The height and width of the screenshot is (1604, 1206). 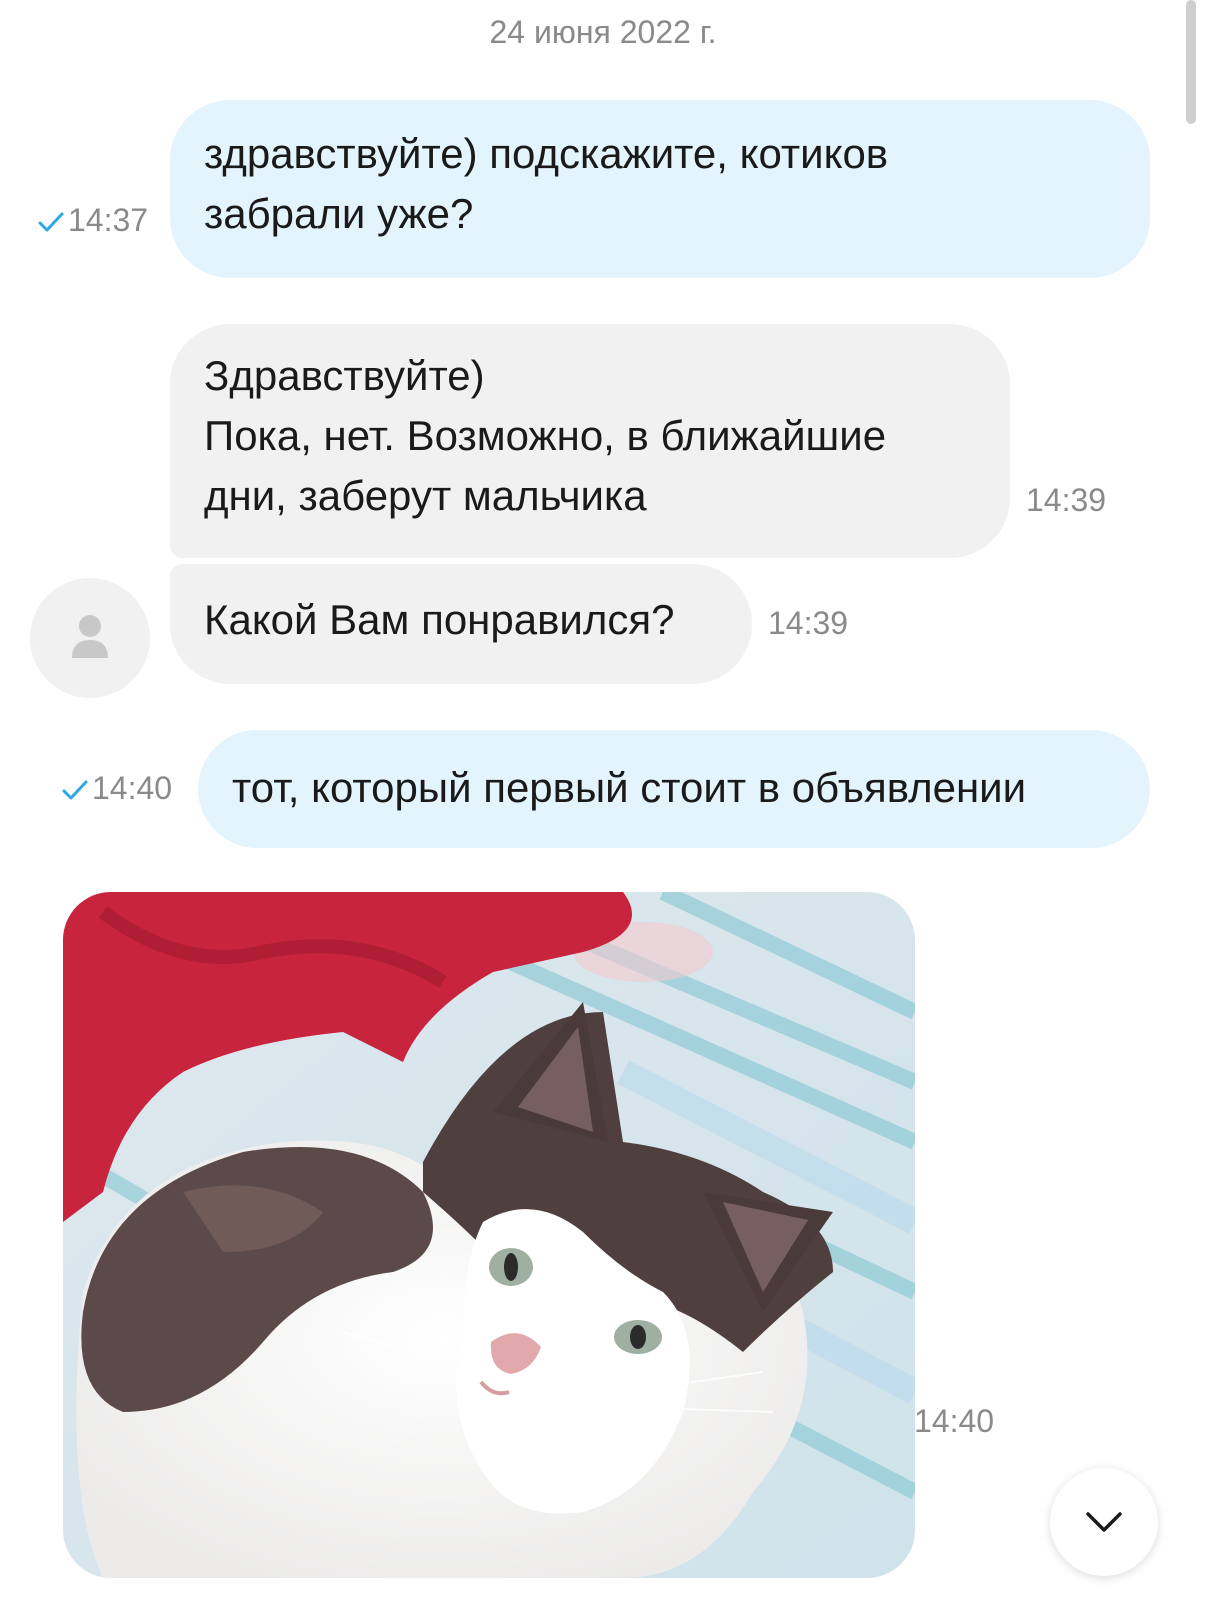 I want to click on message-text: здравствуйте) подскажите, котиков, so click(x=546, y=153).